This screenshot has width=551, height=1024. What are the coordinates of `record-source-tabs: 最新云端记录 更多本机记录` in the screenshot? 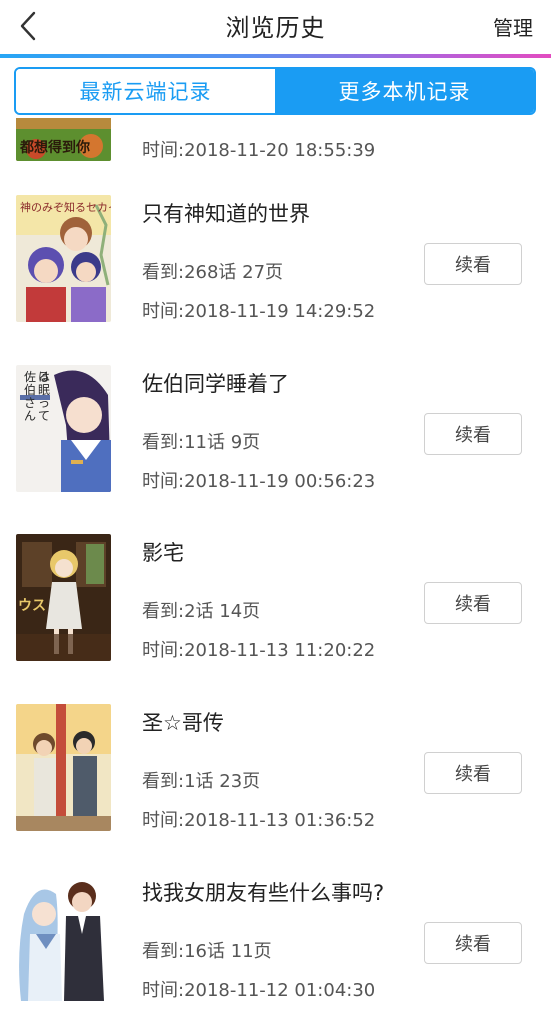 It's located at (275, 91).